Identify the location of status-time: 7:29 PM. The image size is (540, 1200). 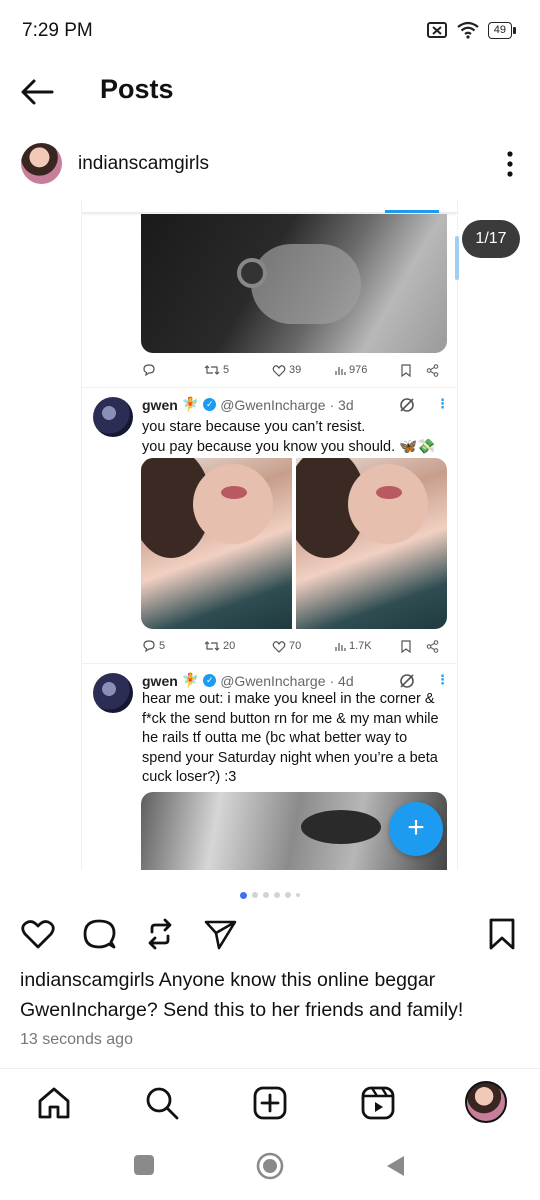
(57, 30).